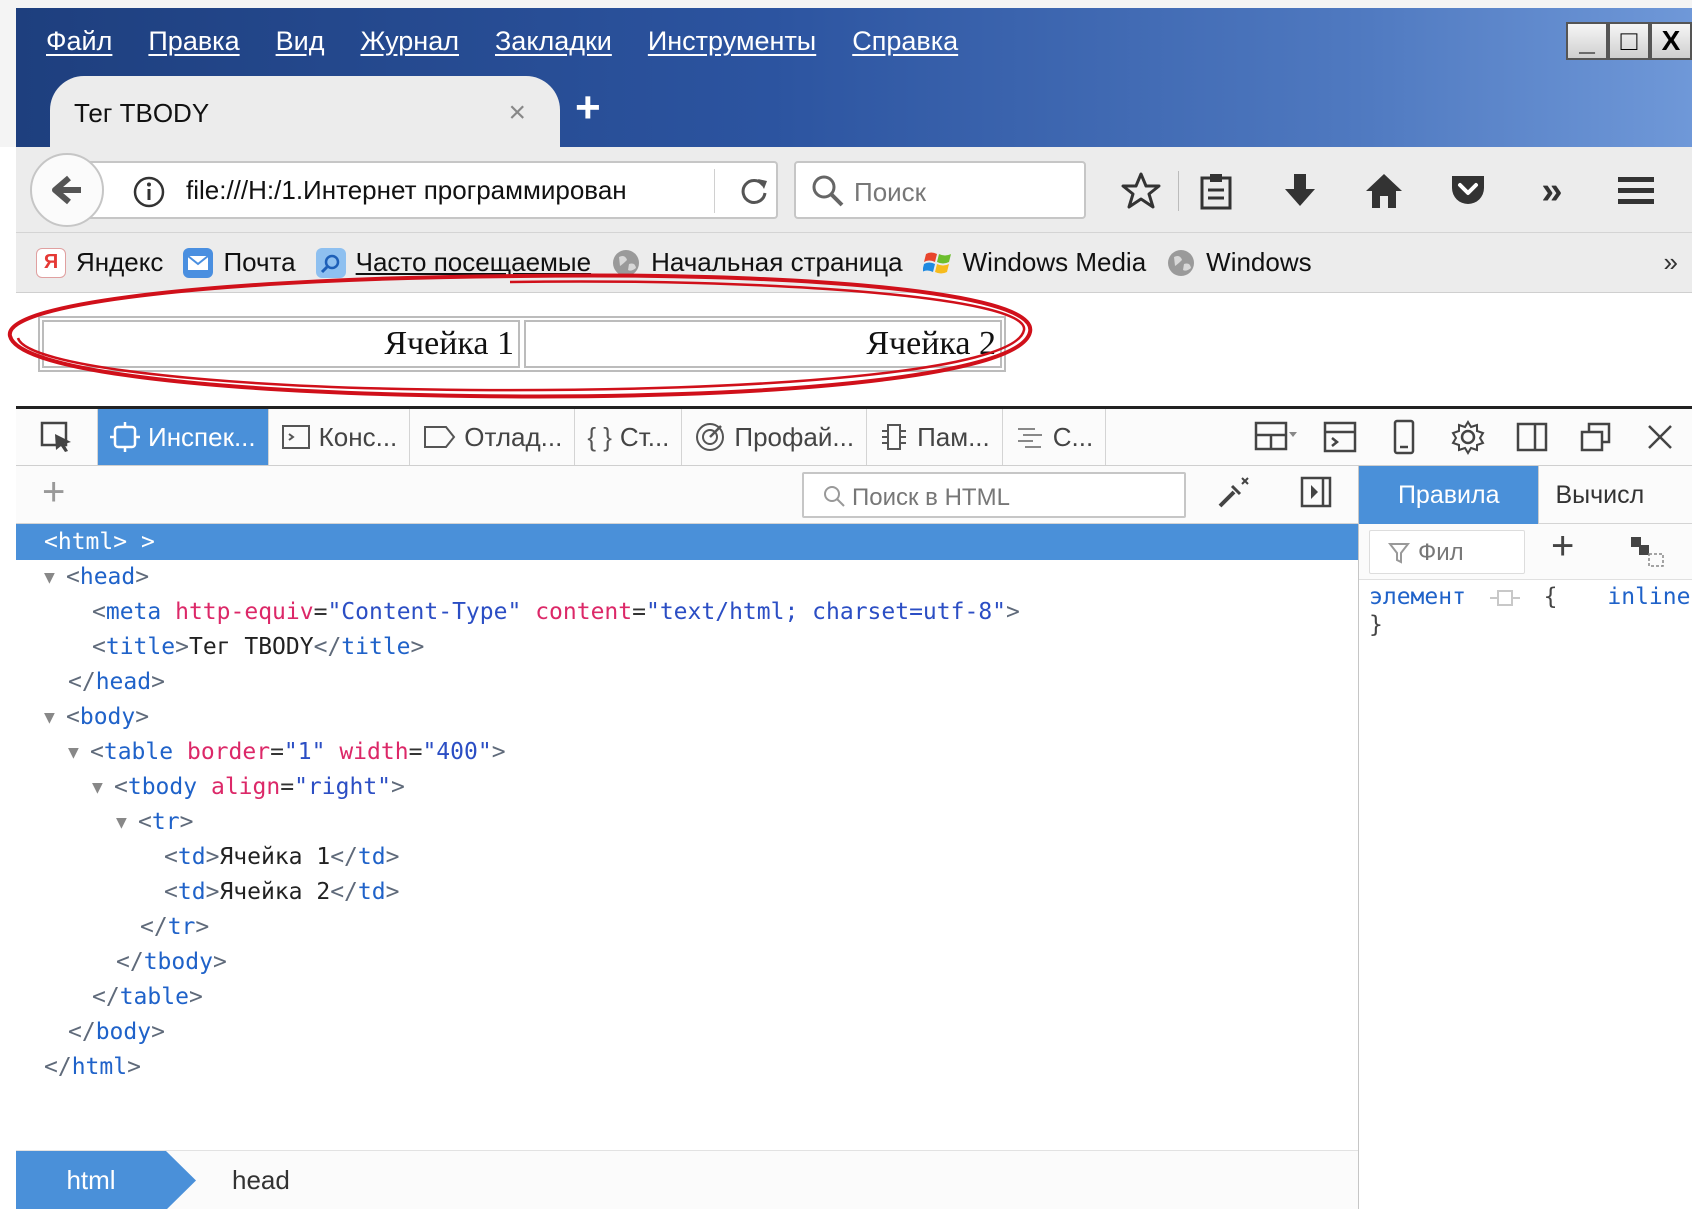 The width and height of the screenshot is (1692, 1209). What do you see at coordinates (687, 717) in the screenshot?
I see `markup-node-body: ▼ < body >` at bounding box center [687, 717].